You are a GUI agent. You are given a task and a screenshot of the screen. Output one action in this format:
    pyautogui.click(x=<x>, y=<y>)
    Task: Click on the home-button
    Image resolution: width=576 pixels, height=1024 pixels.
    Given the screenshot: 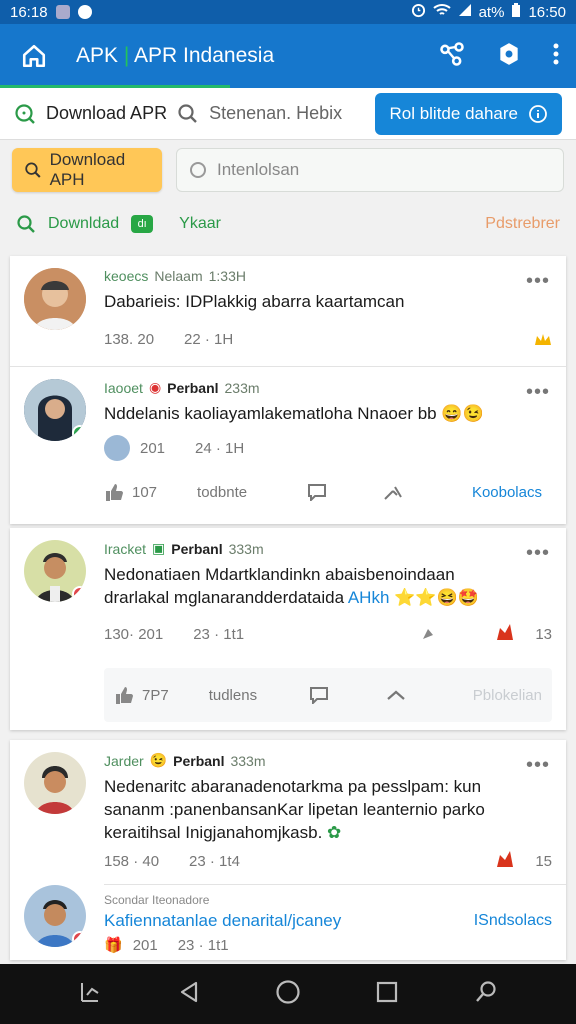 What is the action you would take?
    pyautogui.click(x=34, y=56)
    